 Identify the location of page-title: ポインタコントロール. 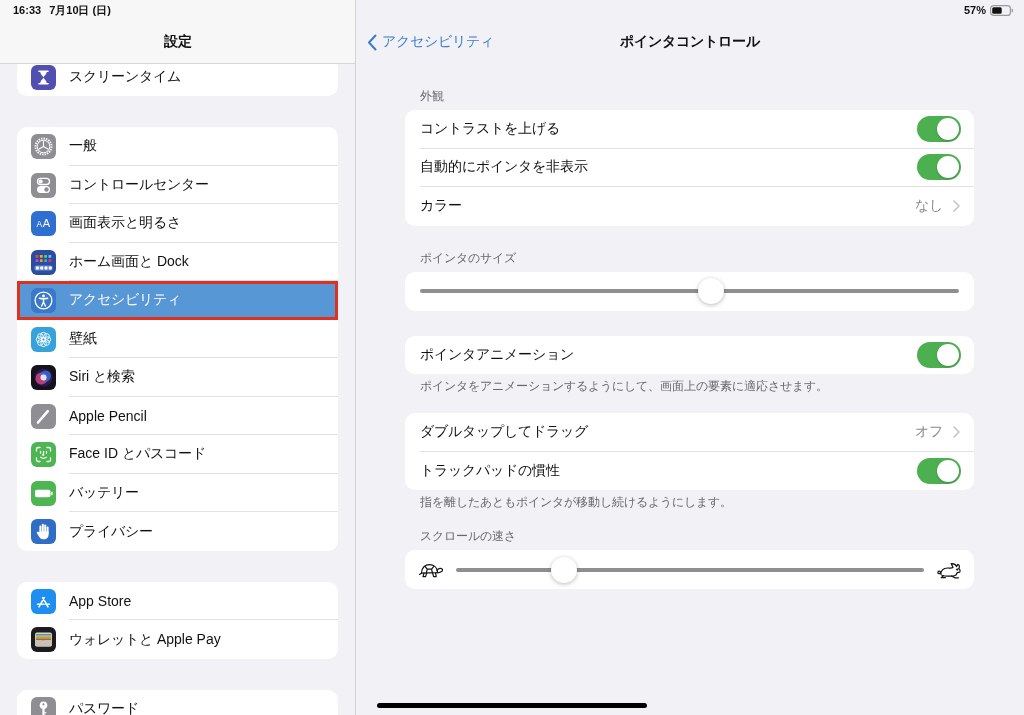
(690, 42).